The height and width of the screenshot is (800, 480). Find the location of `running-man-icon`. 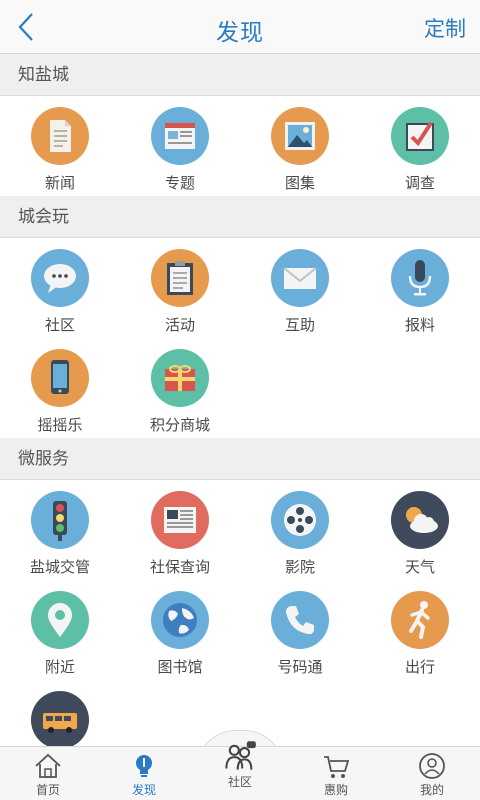

running-man-icon is located at coordinates (420, 620).